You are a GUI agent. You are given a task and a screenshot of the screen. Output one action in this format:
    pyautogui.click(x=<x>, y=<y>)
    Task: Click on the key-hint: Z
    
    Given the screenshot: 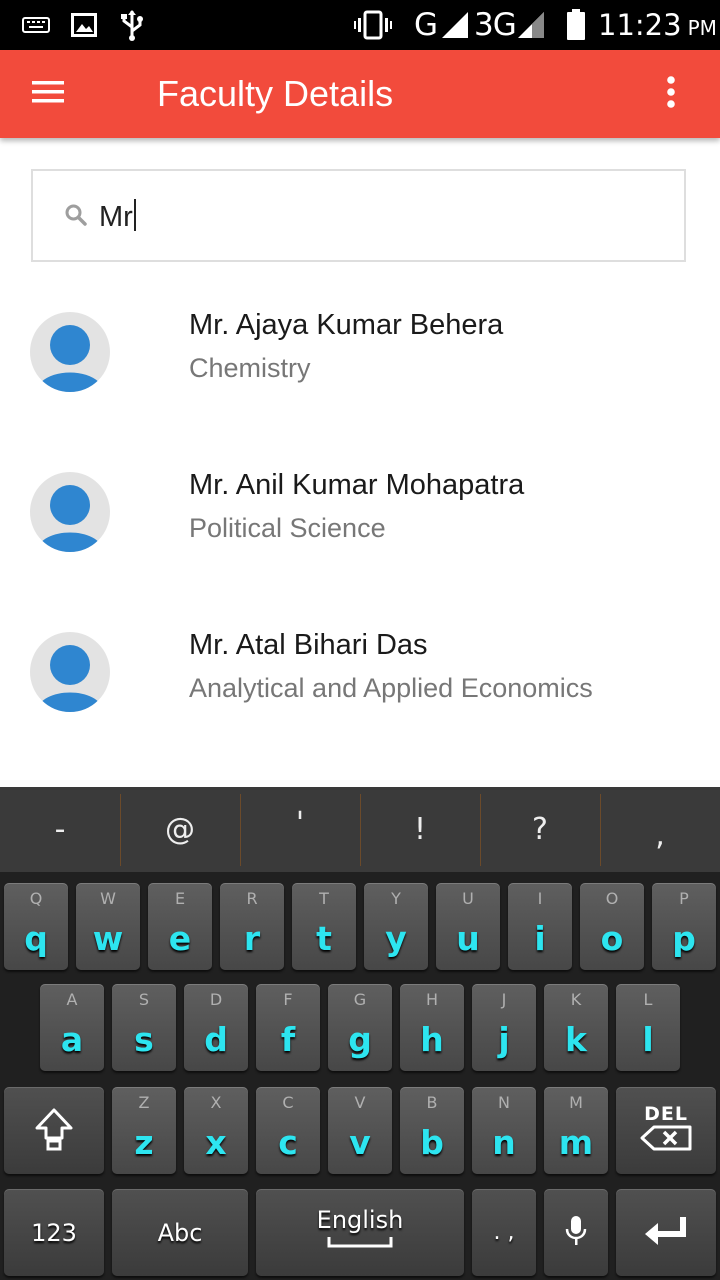 What is the action you would take?
    pyautogui.click(x=144, y=1102)
    